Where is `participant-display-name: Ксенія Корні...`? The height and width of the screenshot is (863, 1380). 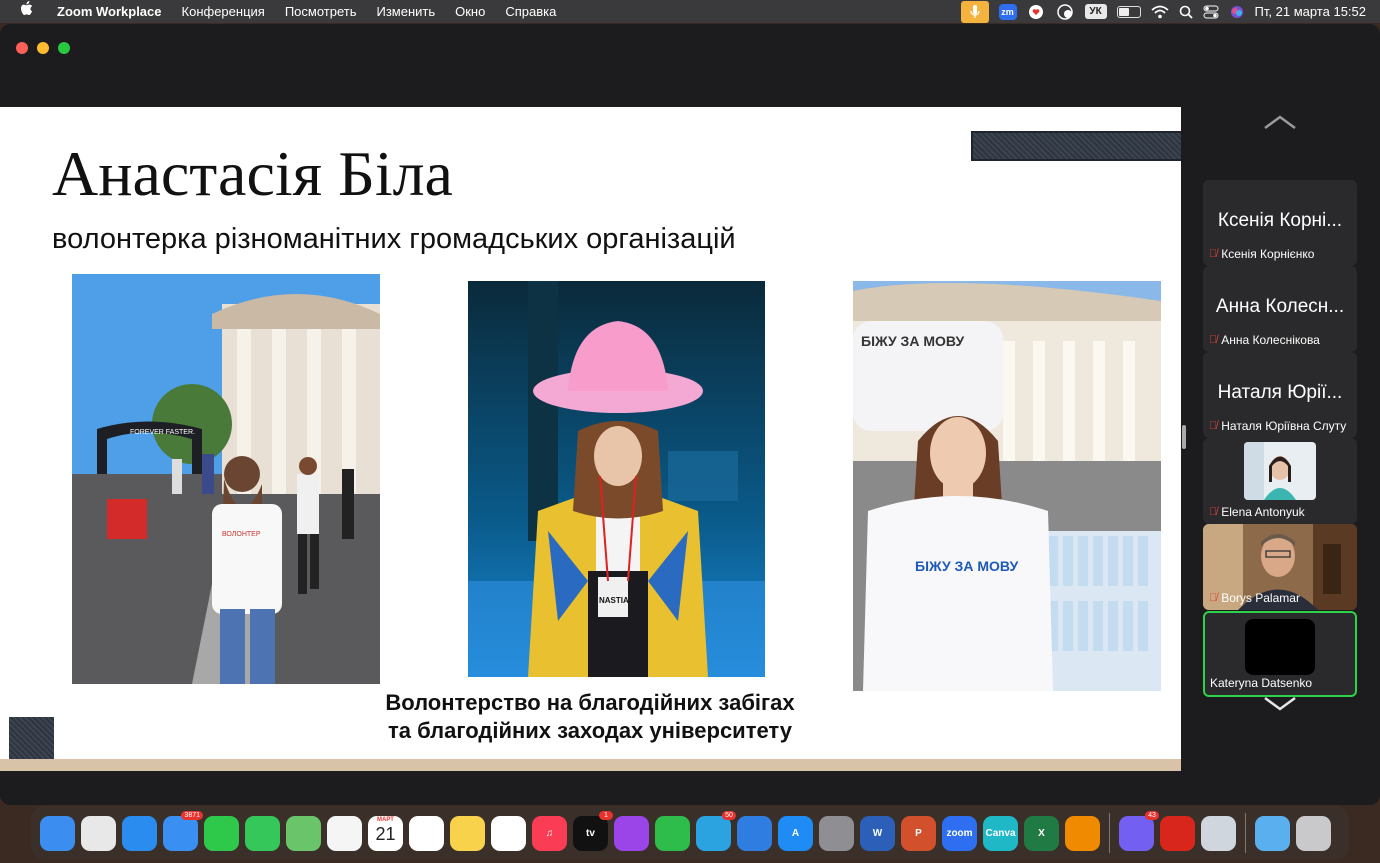 participant-display-name: Ксенія Корні... is located at coordinates (1280, 220).